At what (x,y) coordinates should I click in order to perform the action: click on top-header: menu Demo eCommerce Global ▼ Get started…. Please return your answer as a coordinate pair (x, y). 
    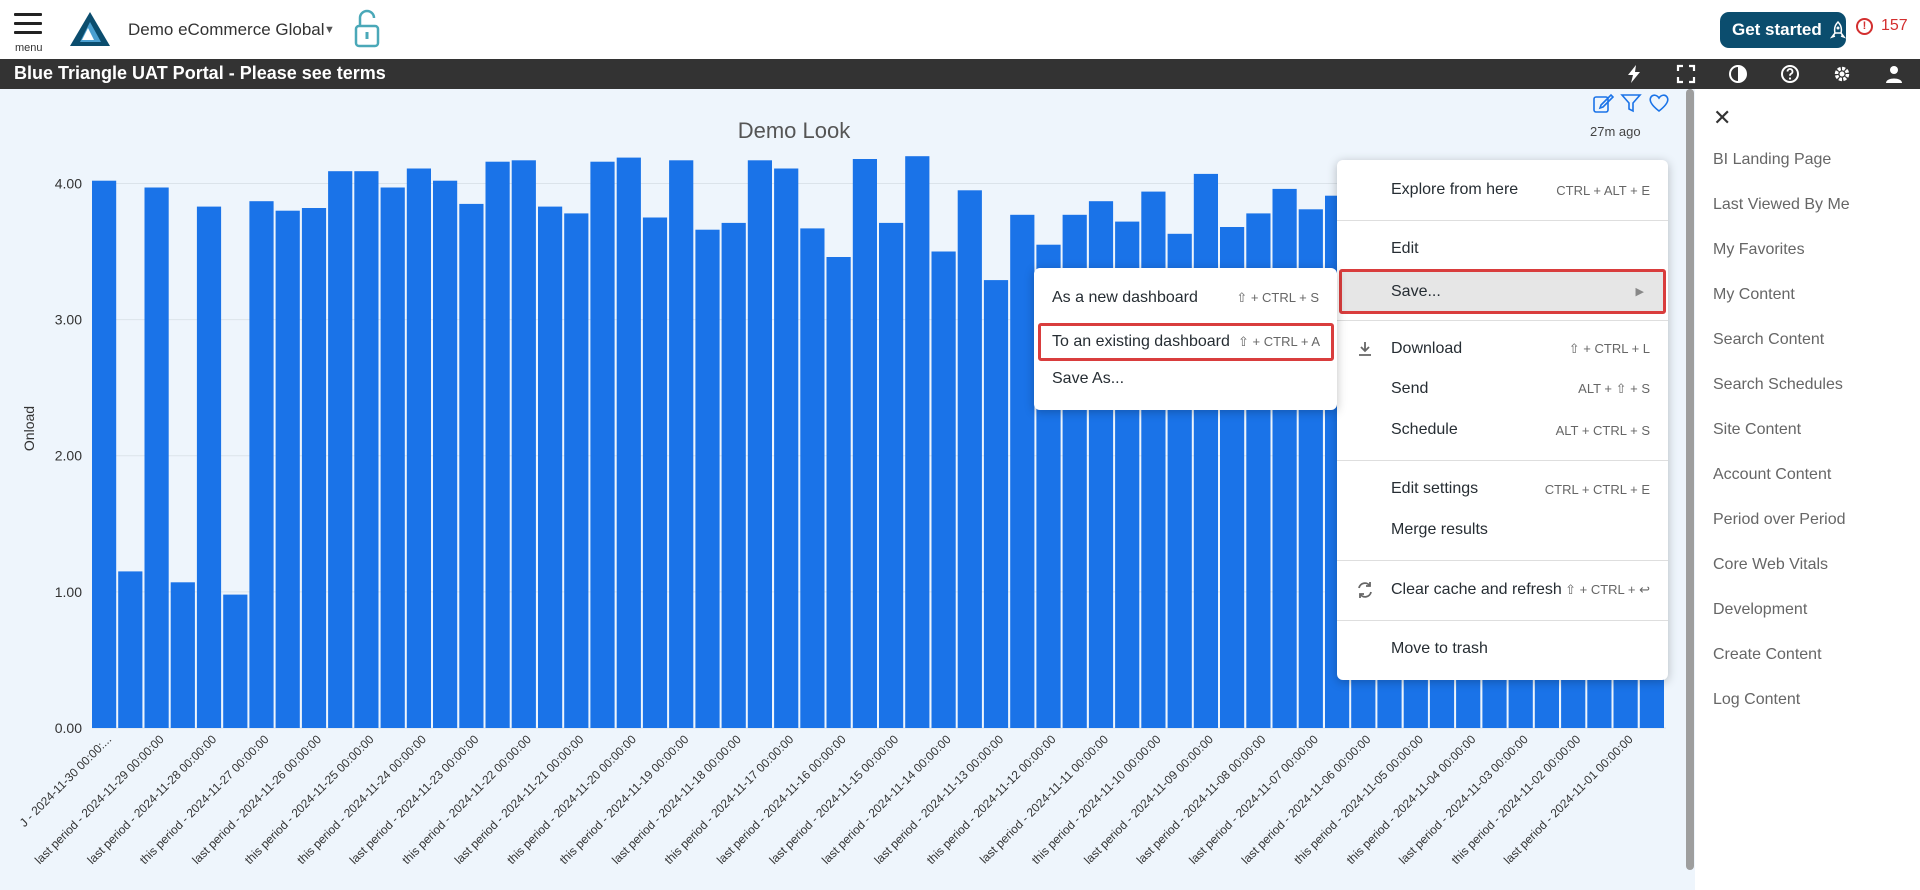
    Looking at the image, I should click on (960, 29).